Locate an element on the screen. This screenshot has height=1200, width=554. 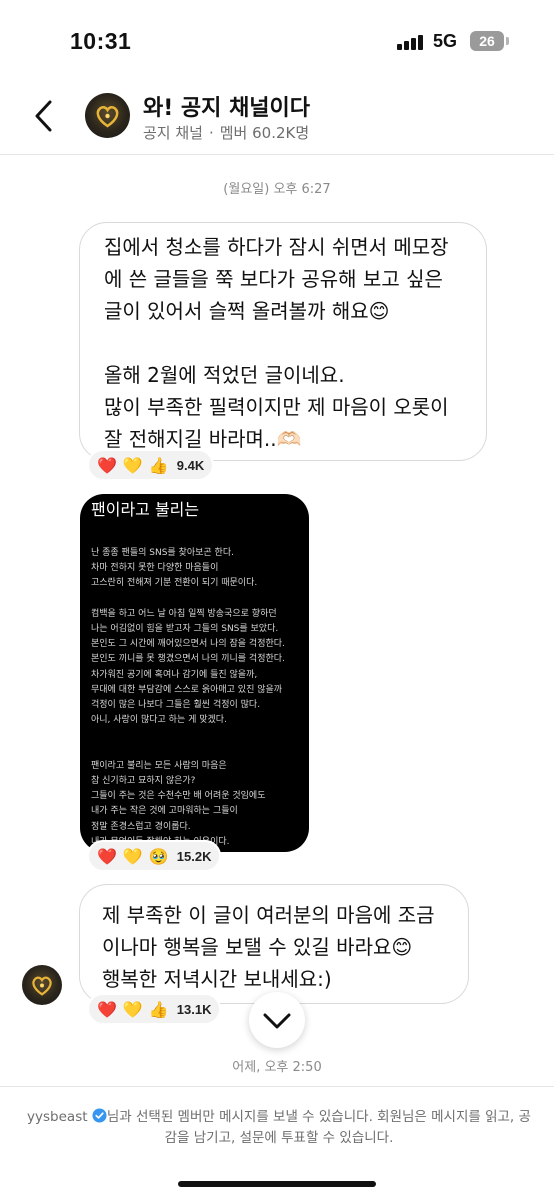
teary-face-reaction-icon: 🥹 is located at coordinates (158, 856).